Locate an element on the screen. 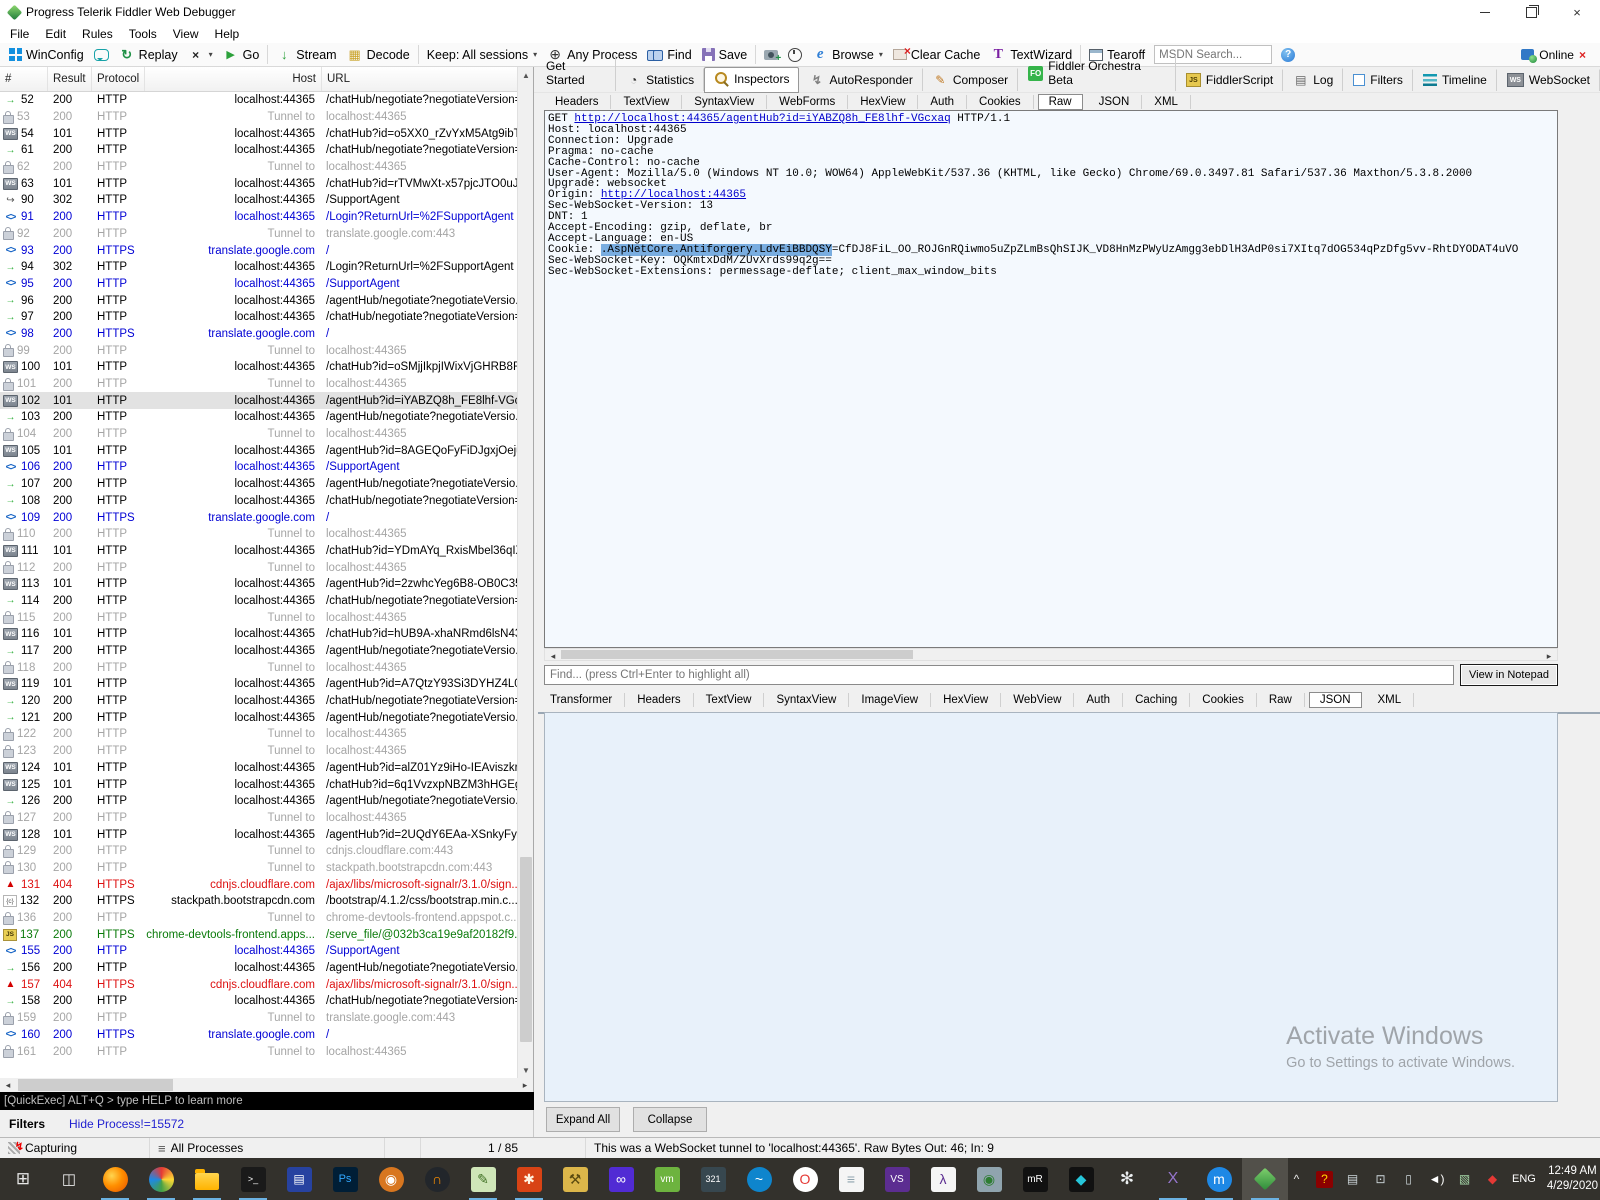 The width and height of the screenshot is (1600, 1200). response-tab-hexview: HexView is located at coordinates (966, 700).